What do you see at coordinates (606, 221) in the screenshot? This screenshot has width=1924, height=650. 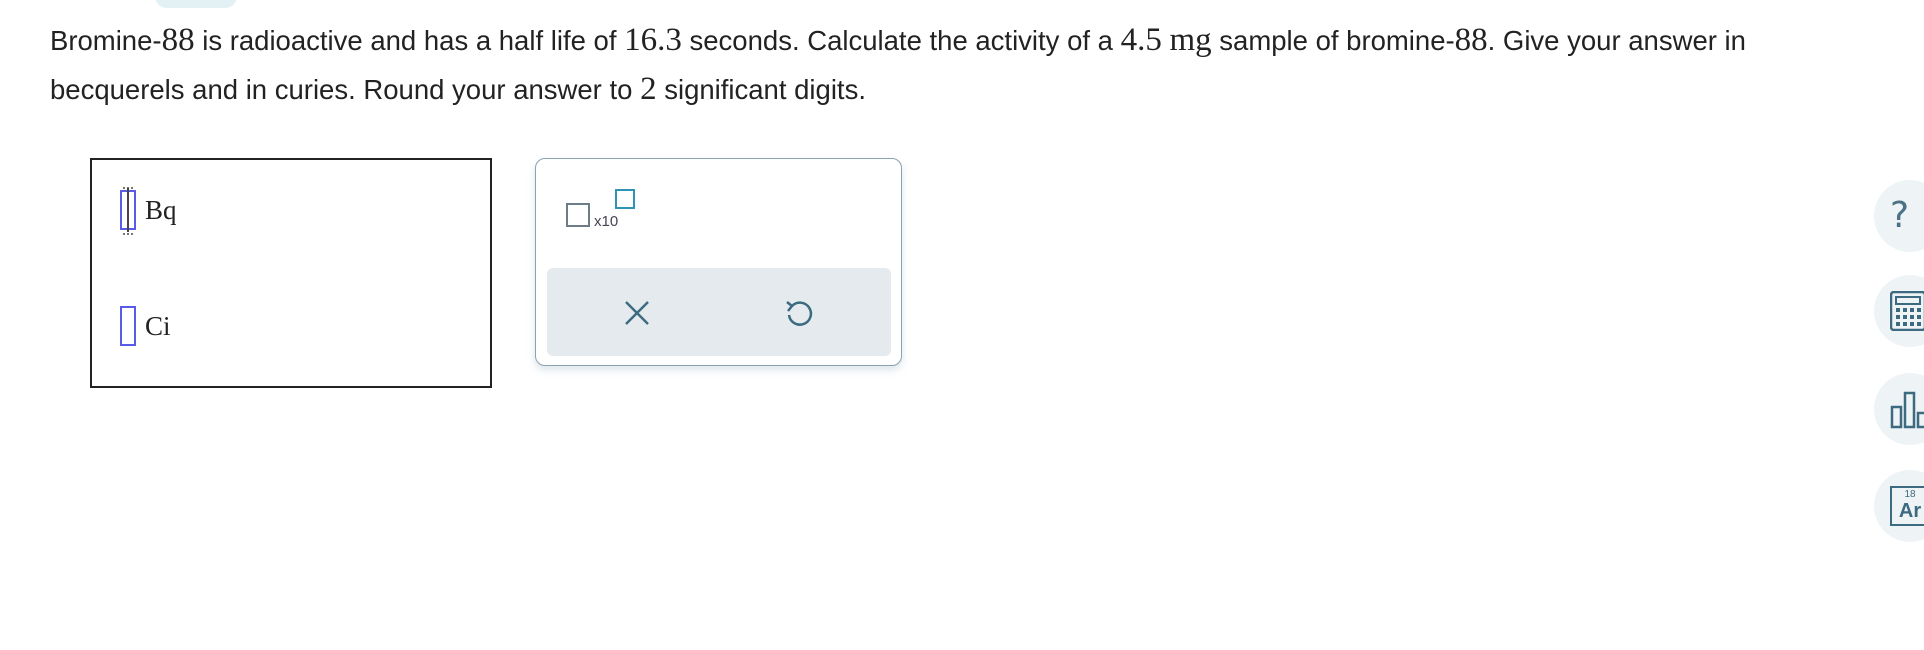 I see `x10-label: x10` at bounding box center [606, 221].